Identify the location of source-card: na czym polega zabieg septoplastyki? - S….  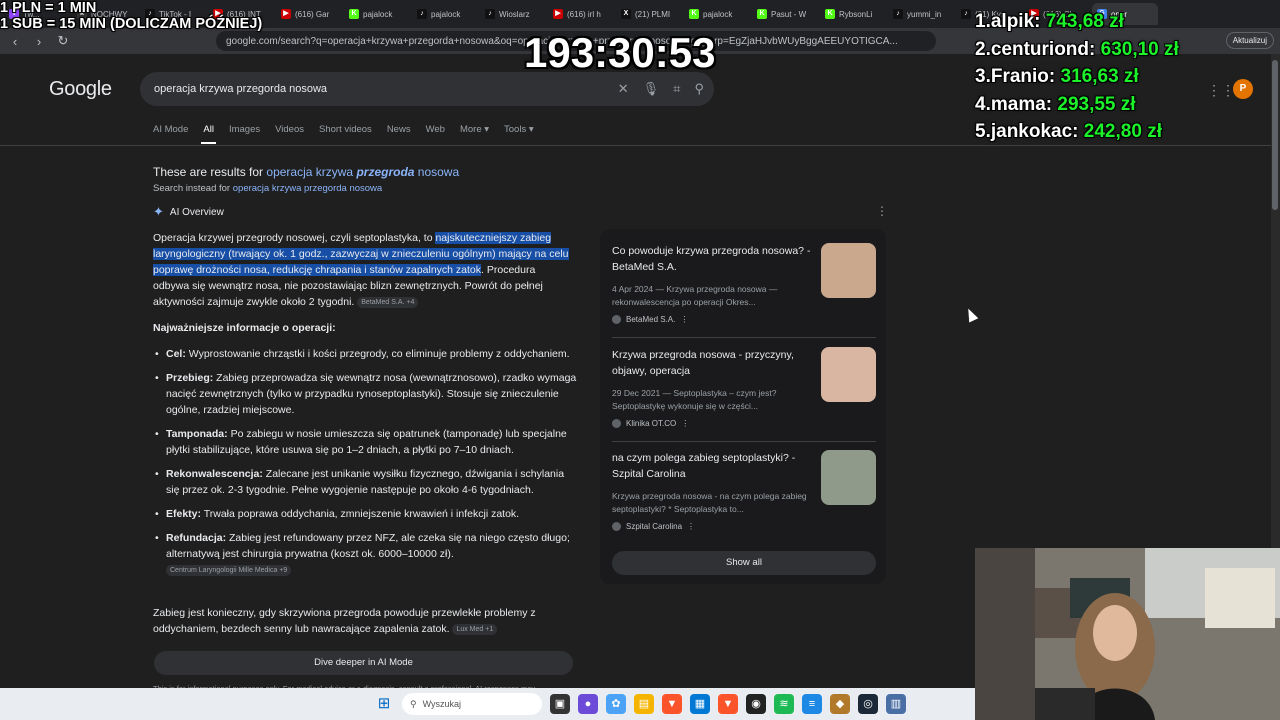
(744, 500).